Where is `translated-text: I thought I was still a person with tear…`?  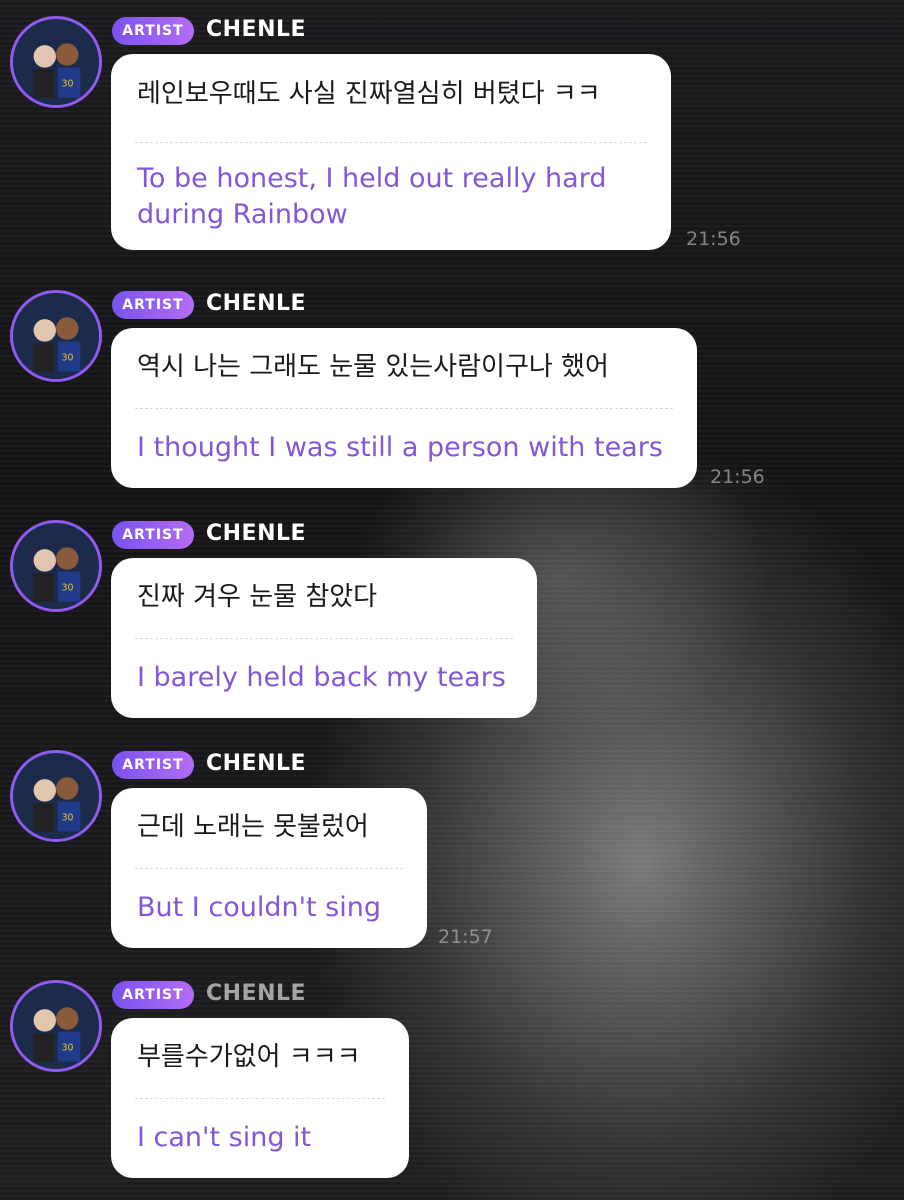 translated-text: I thought I was still a person with tear… is located at coordinates (400, 447).